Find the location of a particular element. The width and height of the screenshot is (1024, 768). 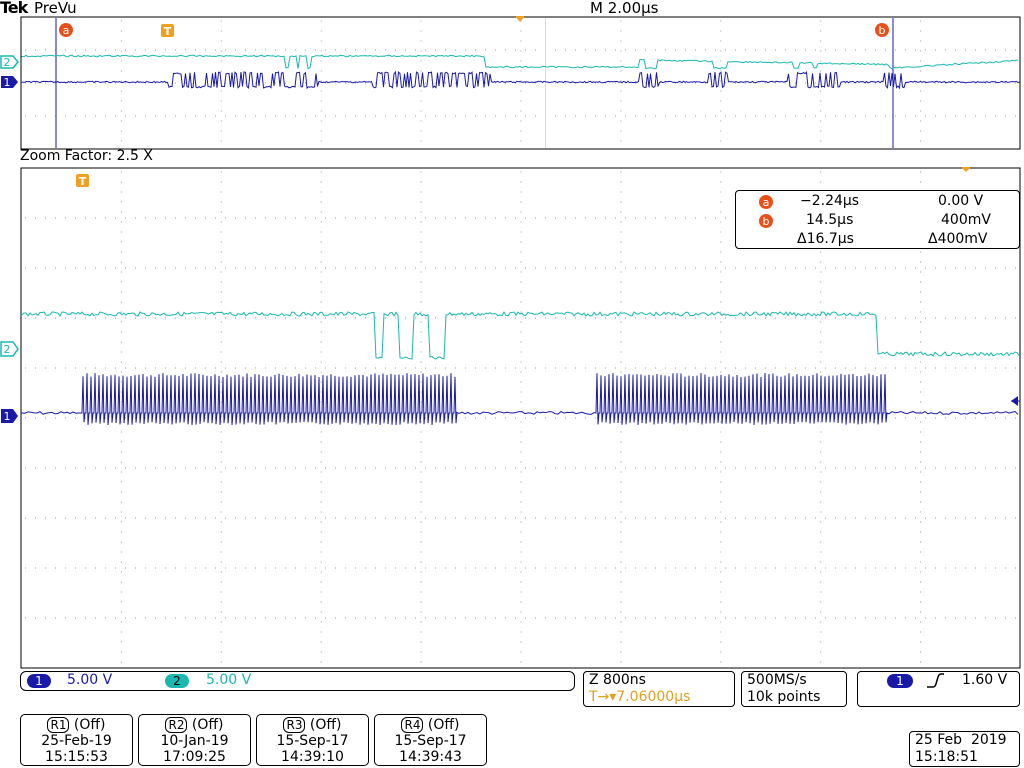

svg-text: b is located at coordinates (882, 30).